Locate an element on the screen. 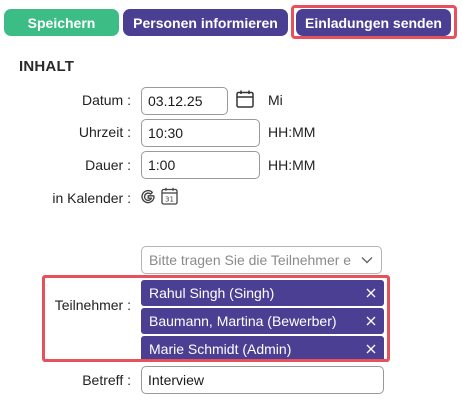 The height and width of the screenshot is (408, 462). participant-chip: Rahul Singh (Singh) is located at coordinates (262, 293).